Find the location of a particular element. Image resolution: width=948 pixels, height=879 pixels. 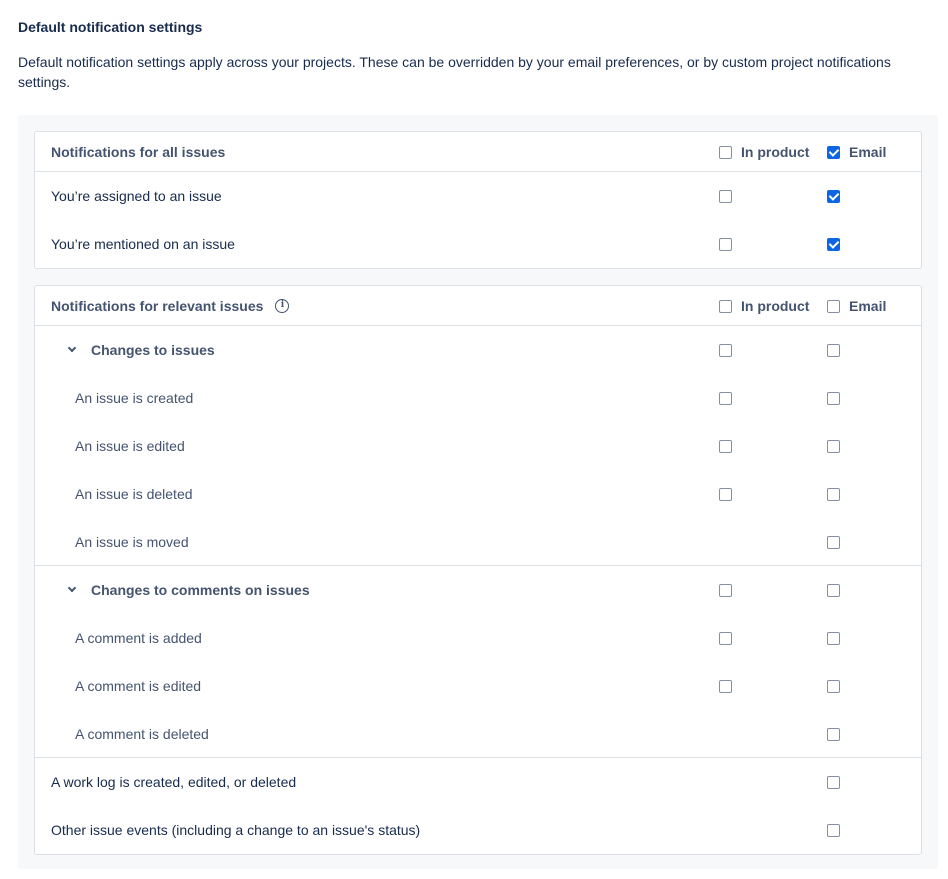

group-toggle: Changes to comments on issues is located at coordinates (188, 590).